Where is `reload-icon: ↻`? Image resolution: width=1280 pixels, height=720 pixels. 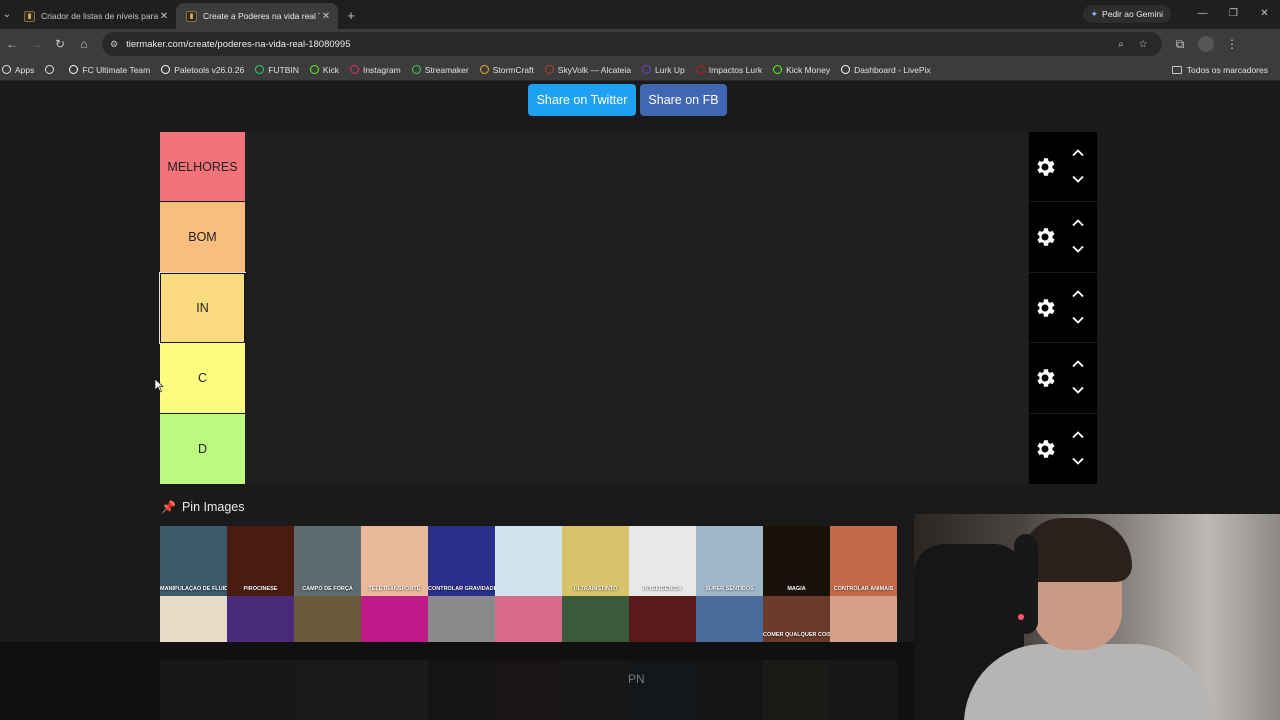 reload-icon: ↻ is located at coordinates (60, 44).